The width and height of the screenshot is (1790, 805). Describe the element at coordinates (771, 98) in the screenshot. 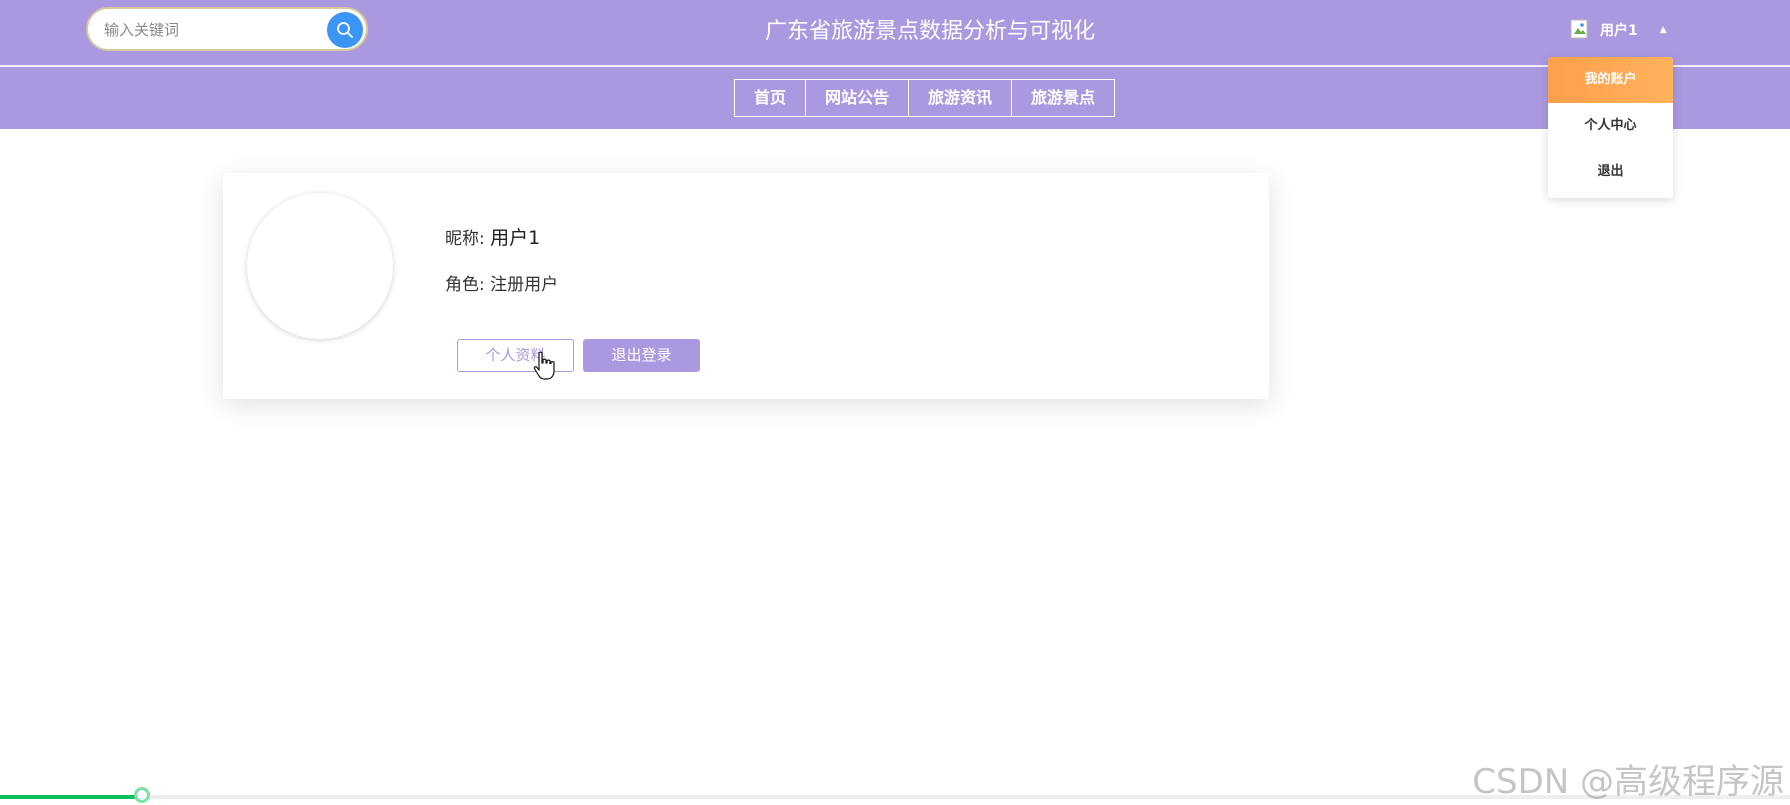

I see `nav-item-home: 首页` at that location.